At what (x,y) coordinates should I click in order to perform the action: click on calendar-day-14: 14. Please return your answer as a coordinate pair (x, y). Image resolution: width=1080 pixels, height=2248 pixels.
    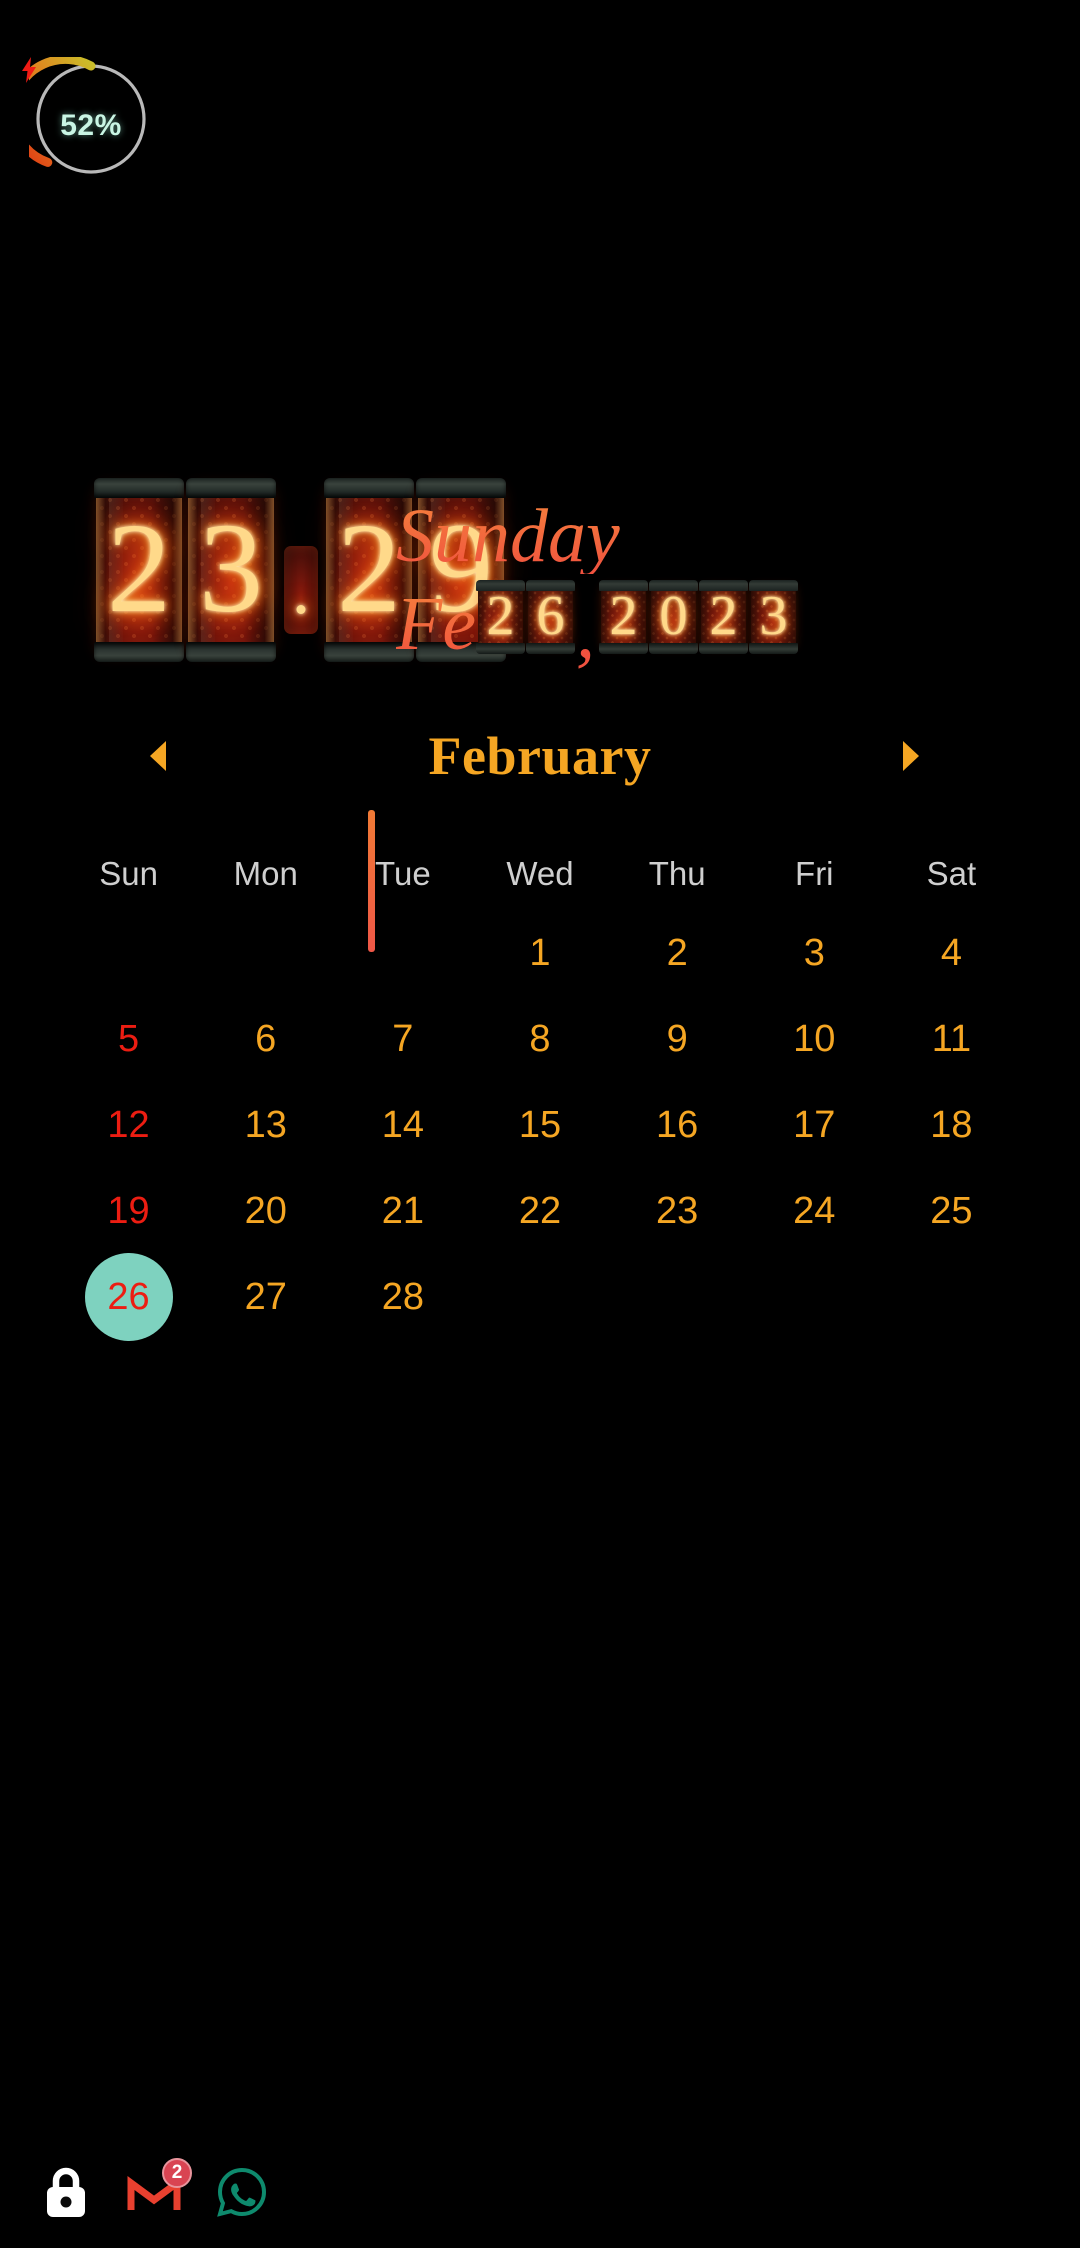
    Looking at the image, I should click on (402, 1125).